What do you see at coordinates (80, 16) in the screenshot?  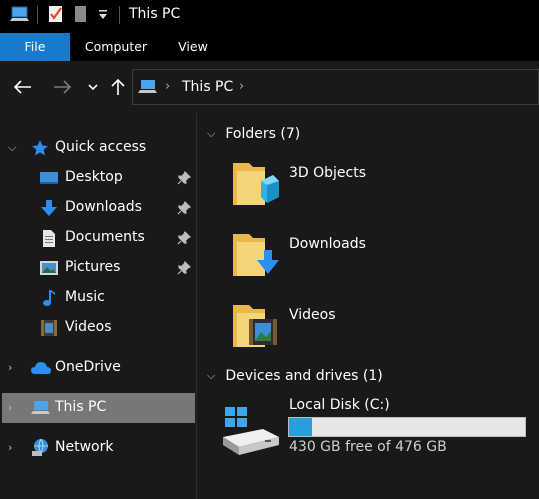 I see `new-folder-icon` at bounding box center [80, 16].